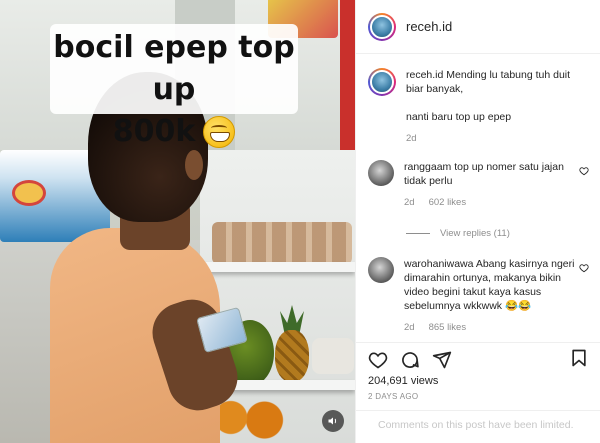 The height and width of the screenshot is (443, 600). Describe the element at coordinates (29, 193) in the screenshot. I see `freezer-logo` at that location.